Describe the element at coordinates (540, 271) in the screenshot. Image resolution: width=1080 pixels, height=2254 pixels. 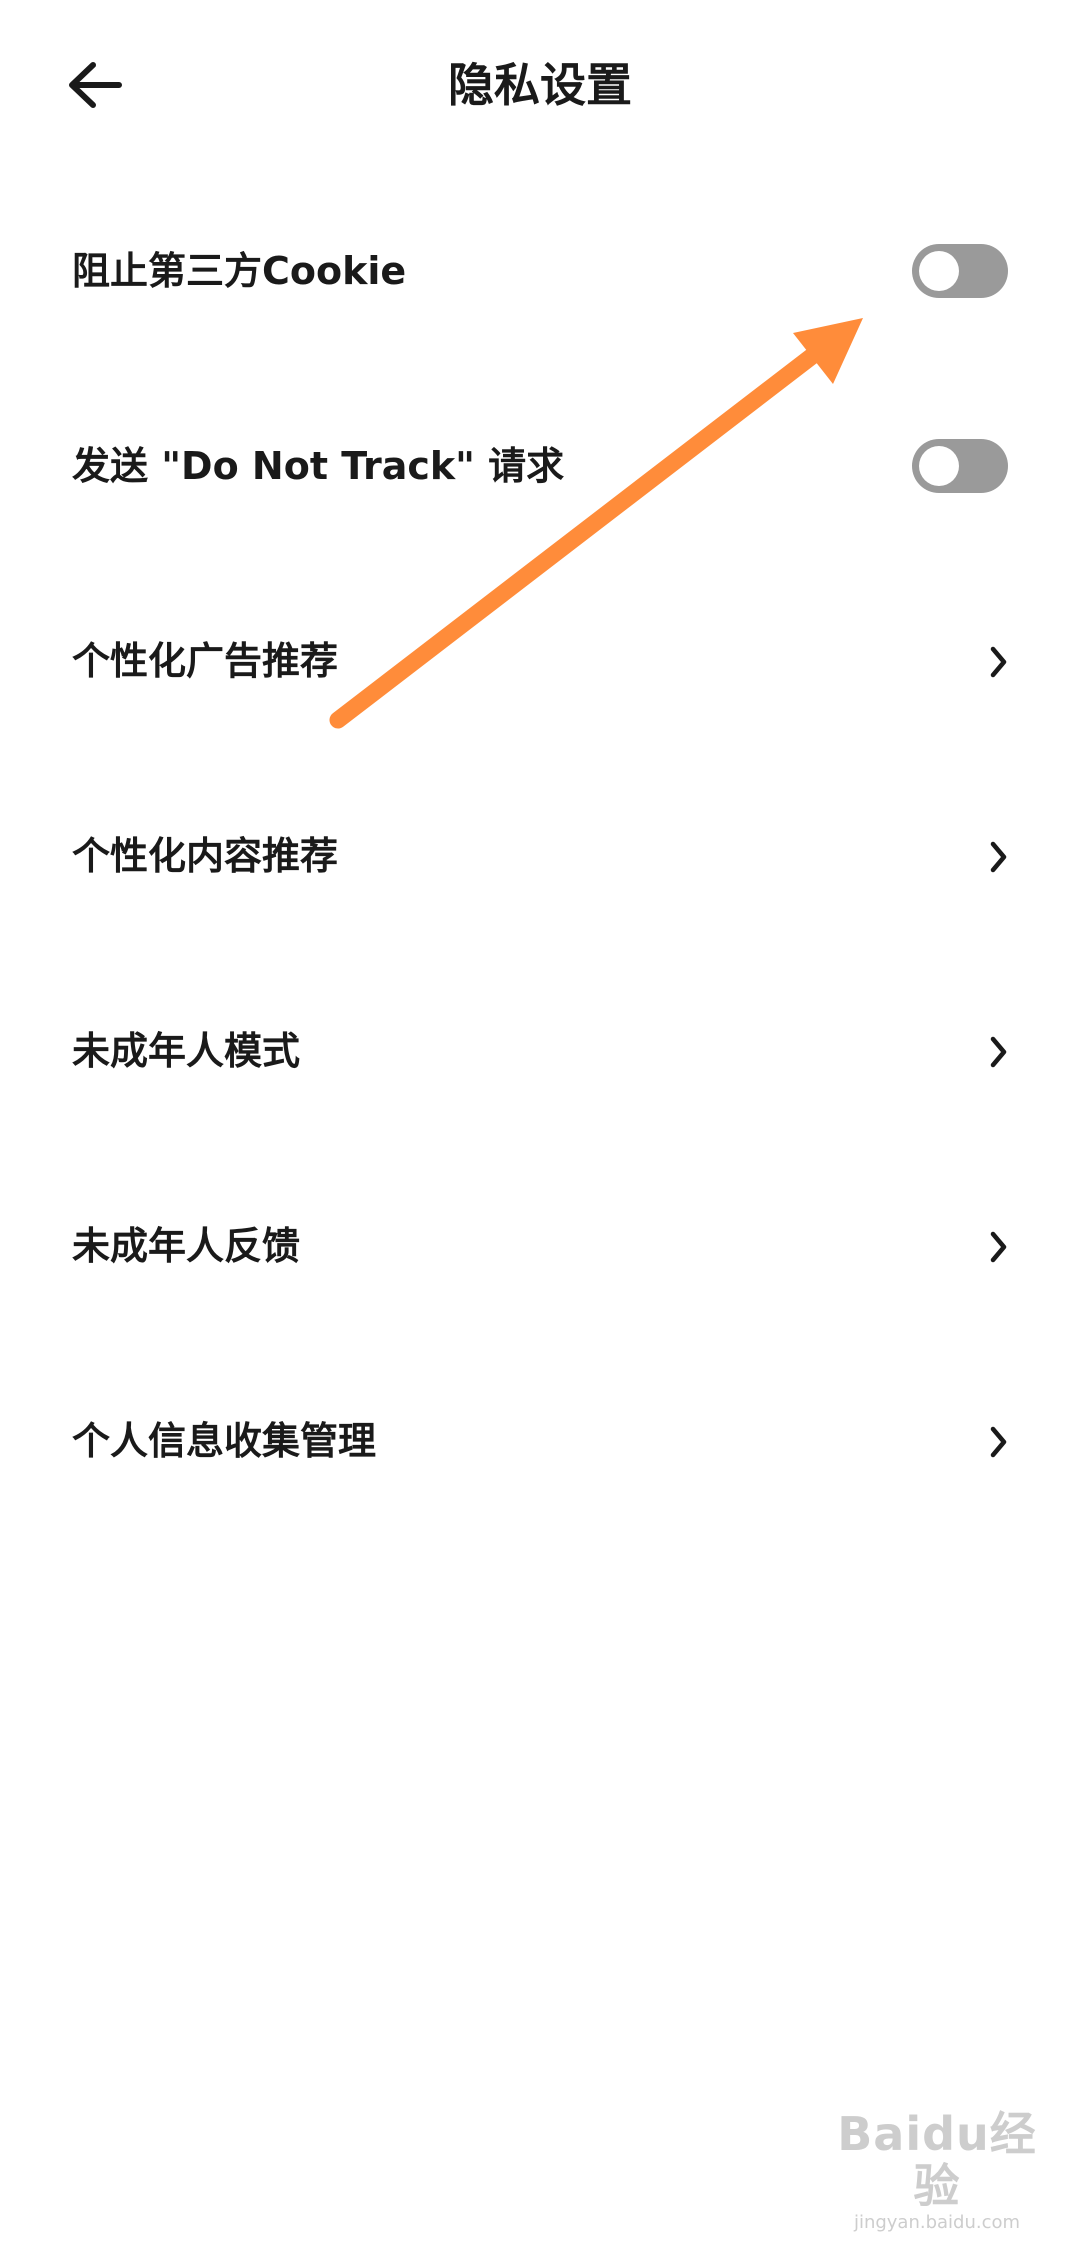
I see `setting-block-third-party-cookie: 阻止第三方Cookie` at that location.